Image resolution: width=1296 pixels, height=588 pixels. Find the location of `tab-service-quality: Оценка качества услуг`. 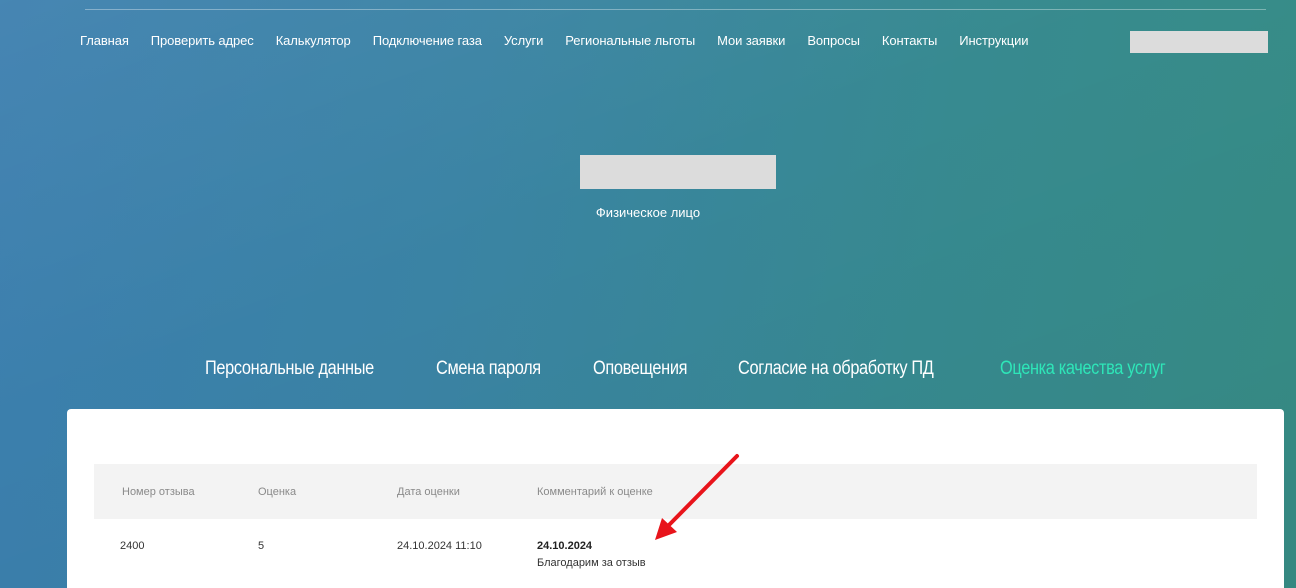

tab-service-quality: Оценка качества услуг is located at coordinates (1083, 369).